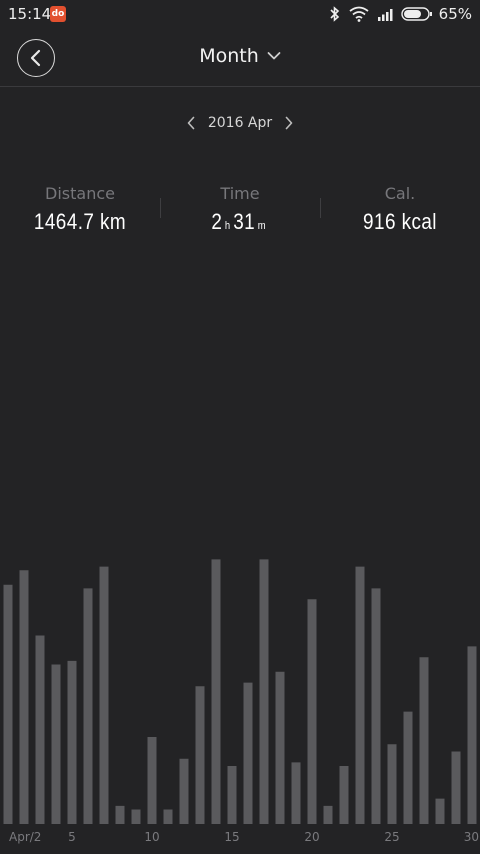 This screenshot has width=480, height=854. I want to click on stat-time-hours-unit: h, so click(227, 226).